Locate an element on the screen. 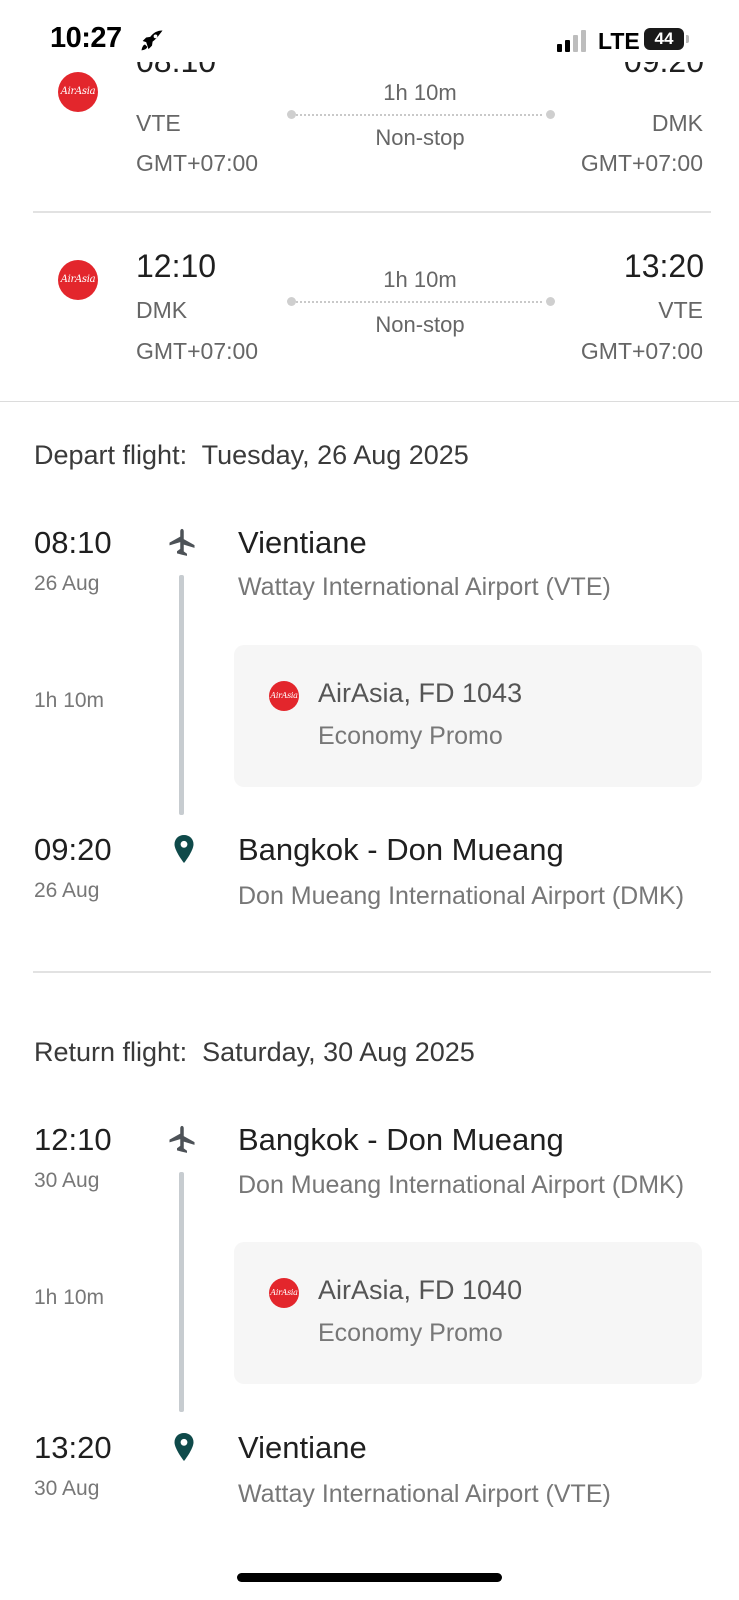  summary-dep-time: 12:10 is located at coordinates (176, 266).